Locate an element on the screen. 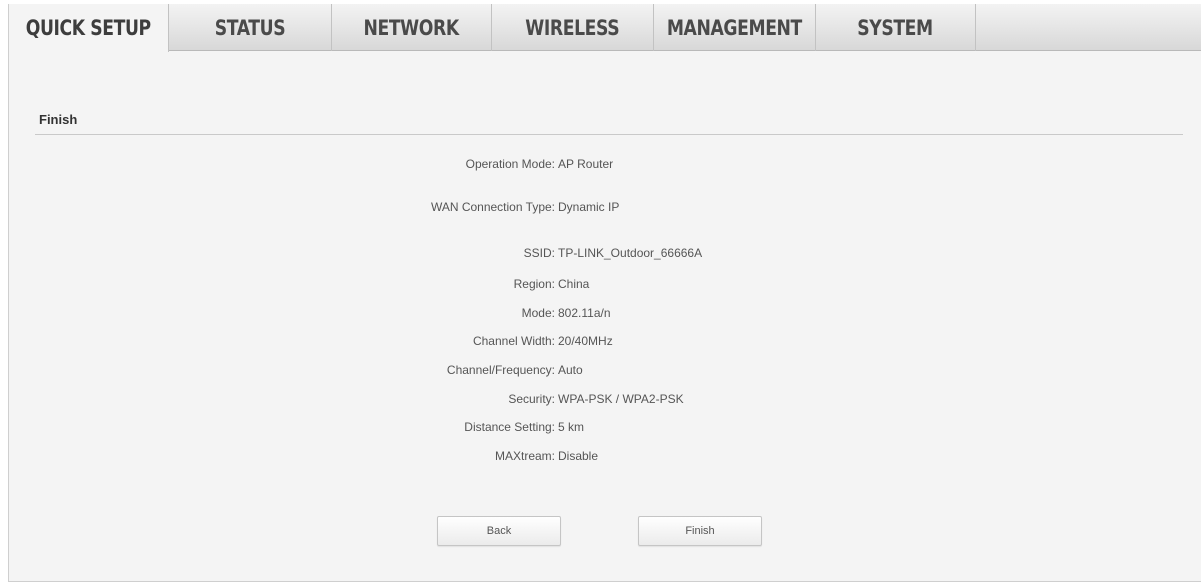  channel-width-label: Channel Width: is located at coordinates (513, 341).